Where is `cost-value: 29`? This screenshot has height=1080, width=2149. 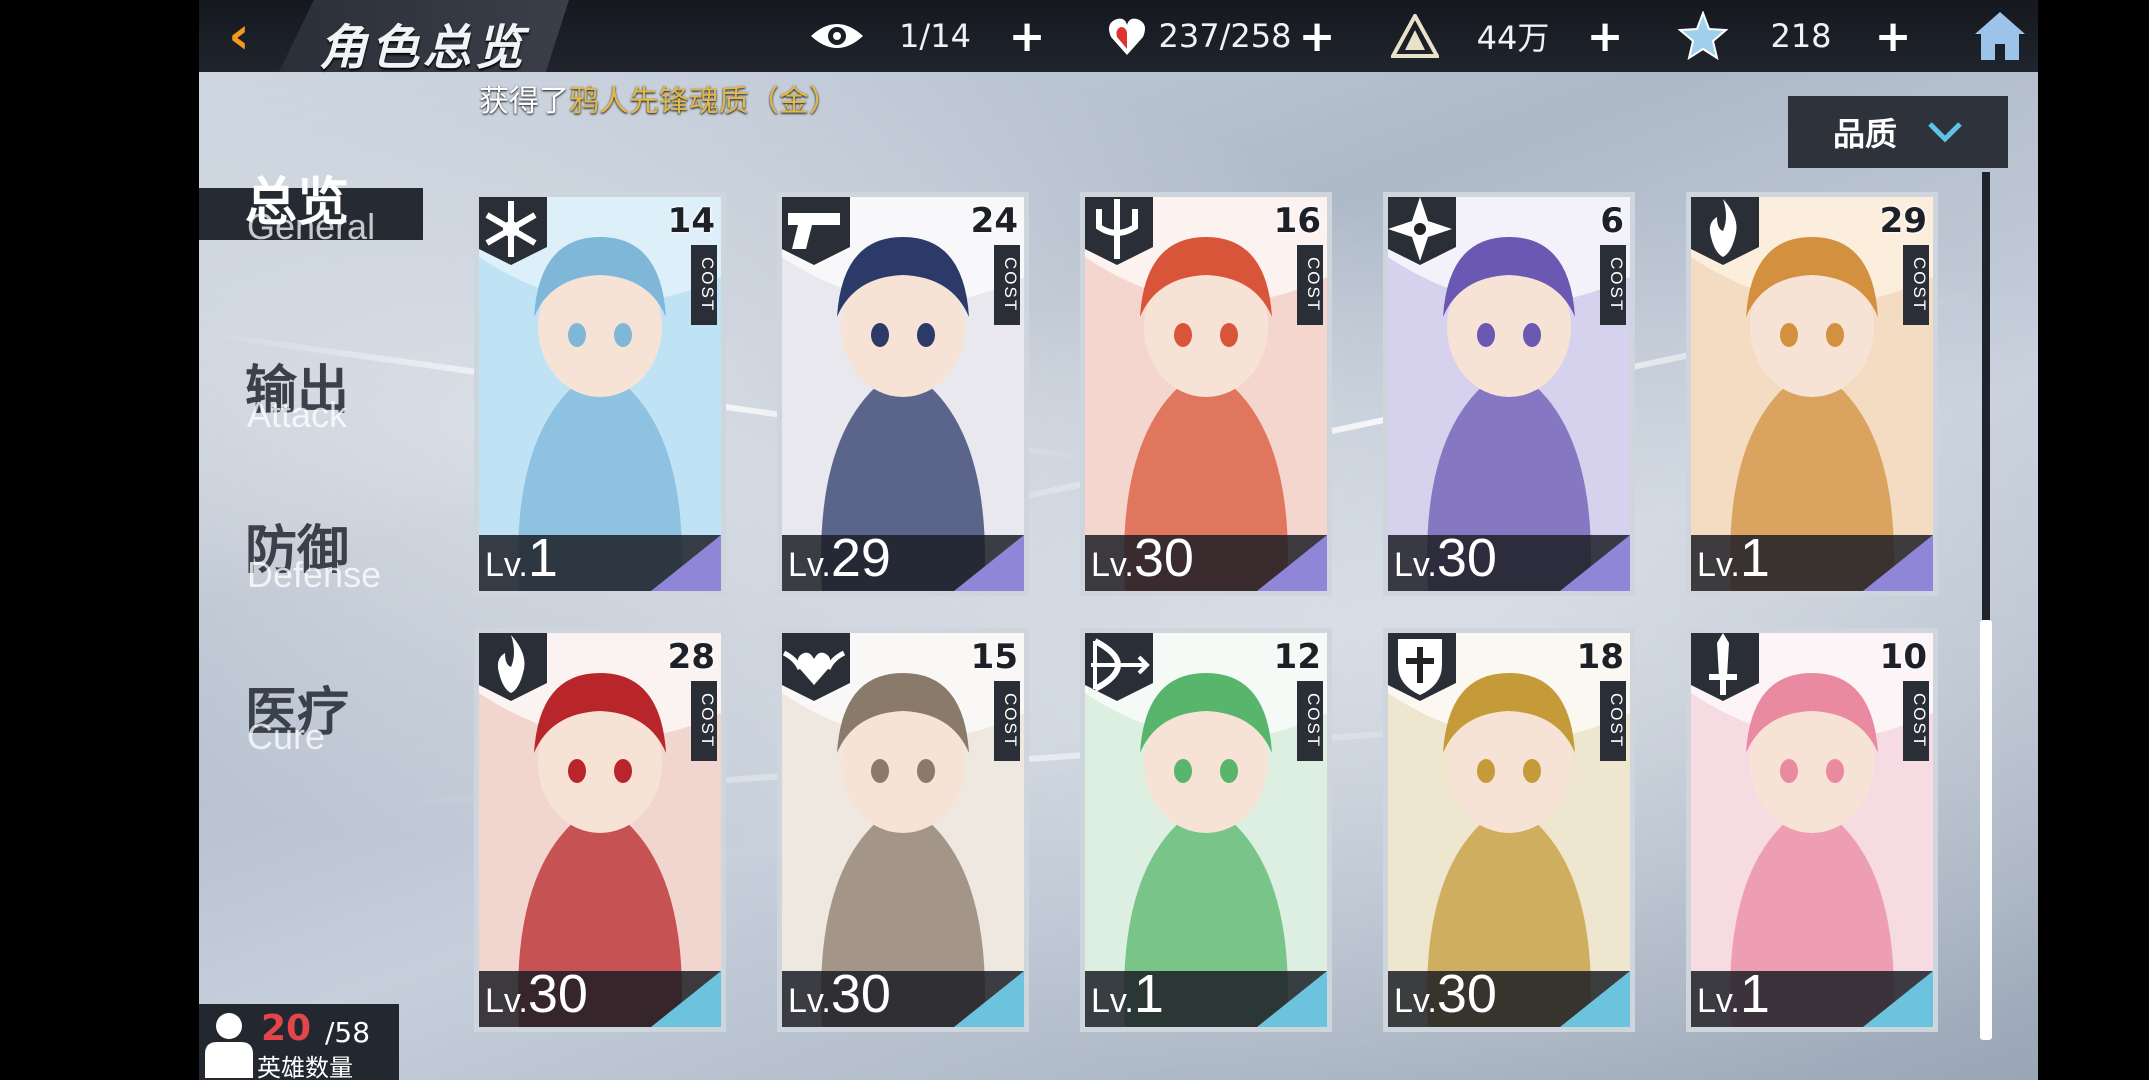 cost-value: 29 is located at coordinates (1903, 221).